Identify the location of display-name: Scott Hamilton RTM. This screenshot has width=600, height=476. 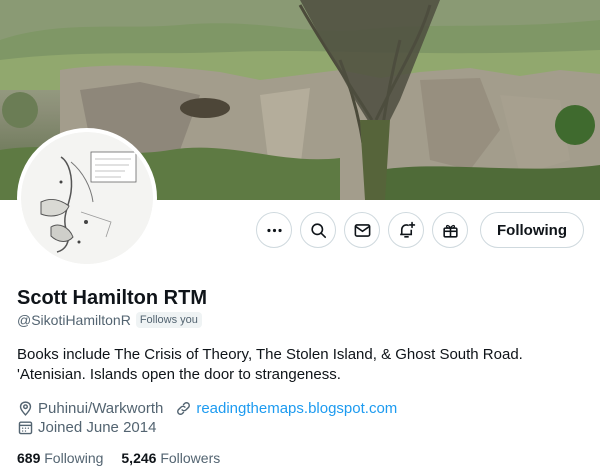
(112, 298).